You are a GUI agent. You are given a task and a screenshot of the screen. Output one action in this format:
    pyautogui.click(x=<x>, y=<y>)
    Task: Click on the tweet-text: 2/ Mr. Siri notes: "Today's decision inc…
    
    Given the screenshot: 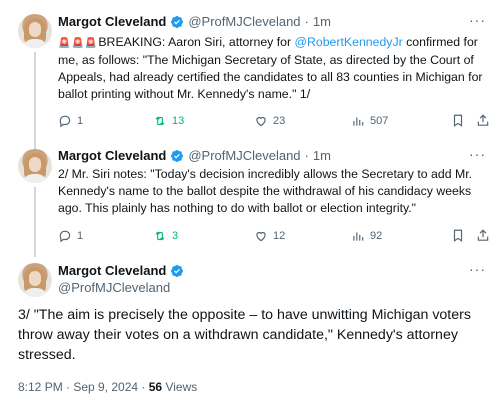 What is the action you would take?
    pyautogui.click(x=265, y=191)
    